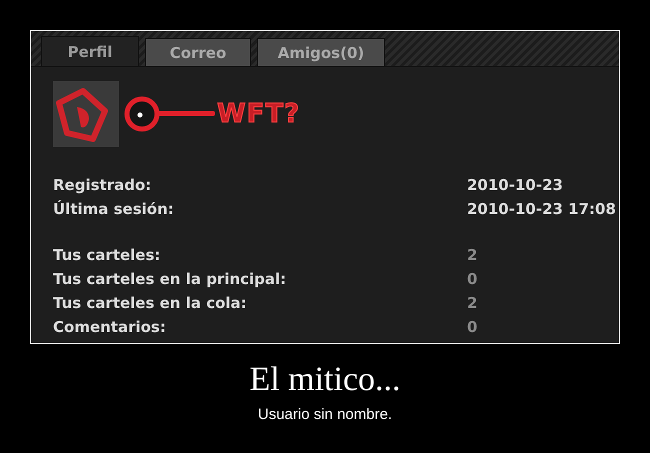 The image size is (650, 453). Describe the element at coordinates (170, 279) in the screenshot. I see `stat-label: Tus carteles en la principal:` at that location.